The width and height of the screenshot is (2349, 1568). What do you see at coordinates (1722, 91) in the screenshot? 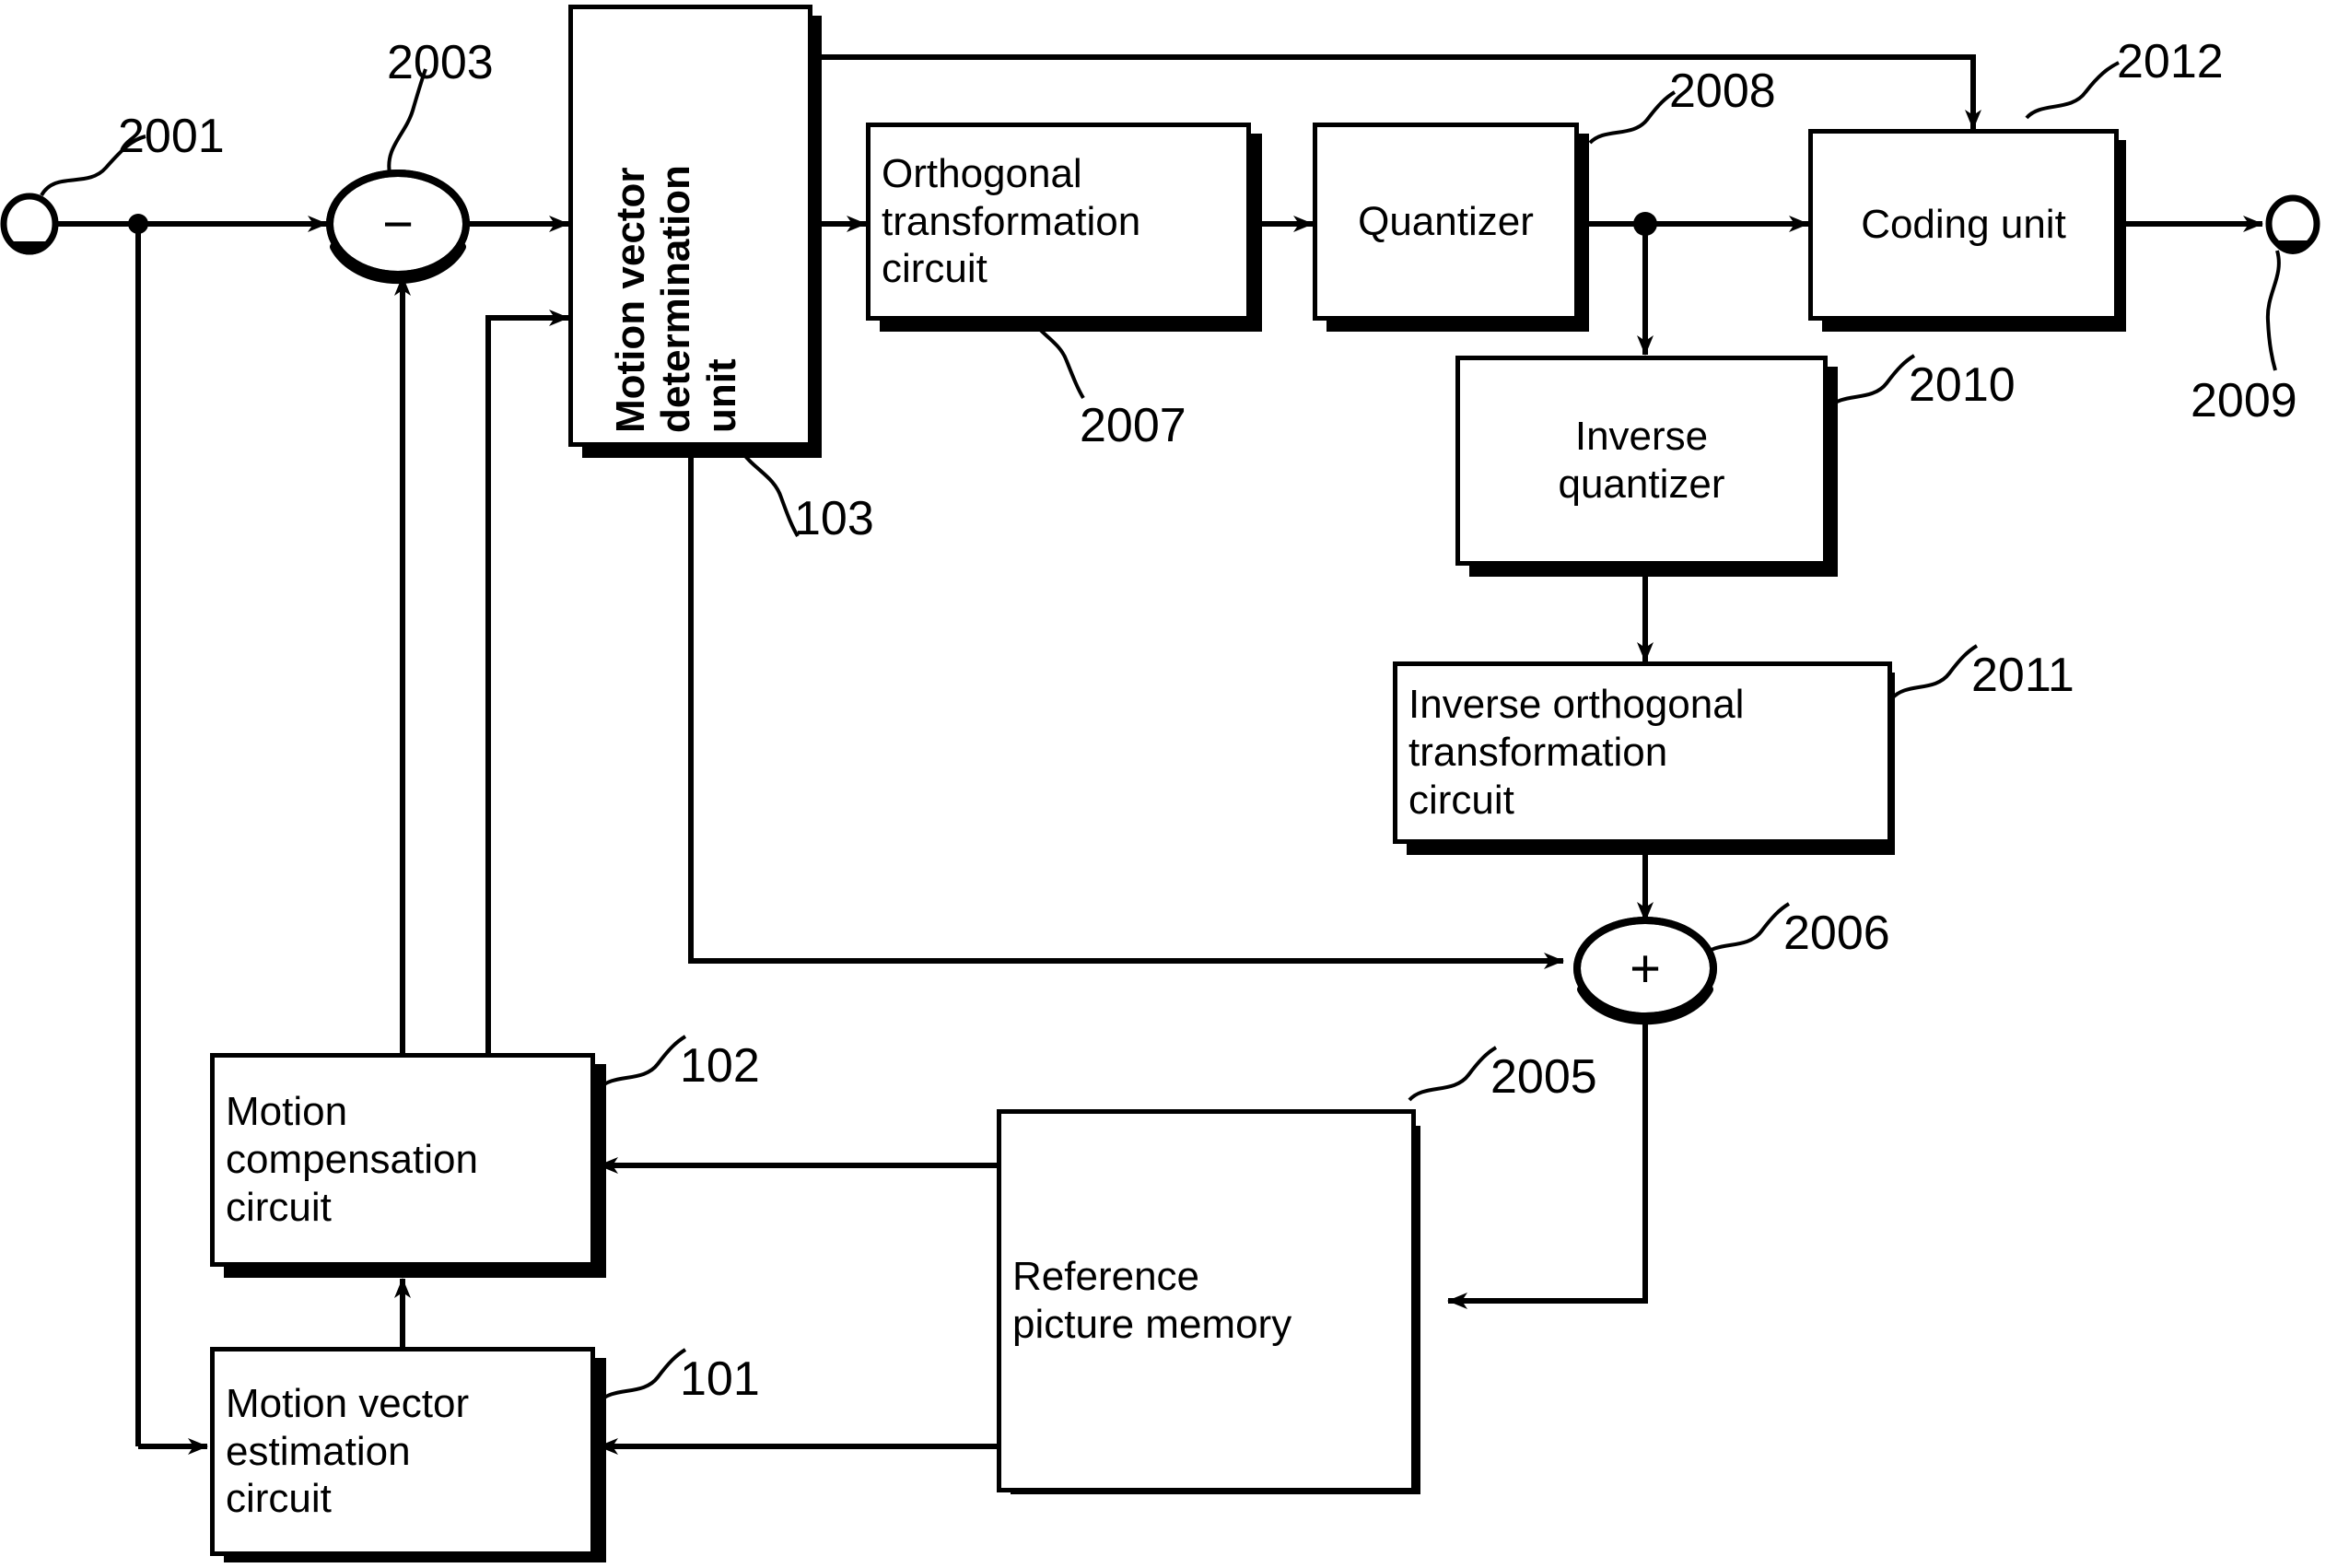
I see `ref-numeral-2008: 2008` at bounding box center [1722, 91].